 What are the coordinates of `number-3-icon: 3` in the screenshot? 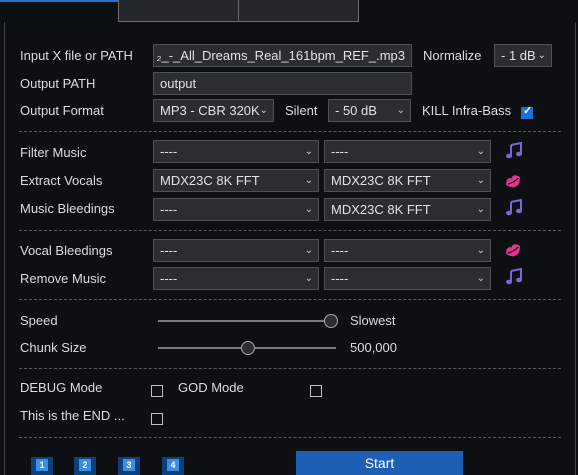 It's located at (129, 465).